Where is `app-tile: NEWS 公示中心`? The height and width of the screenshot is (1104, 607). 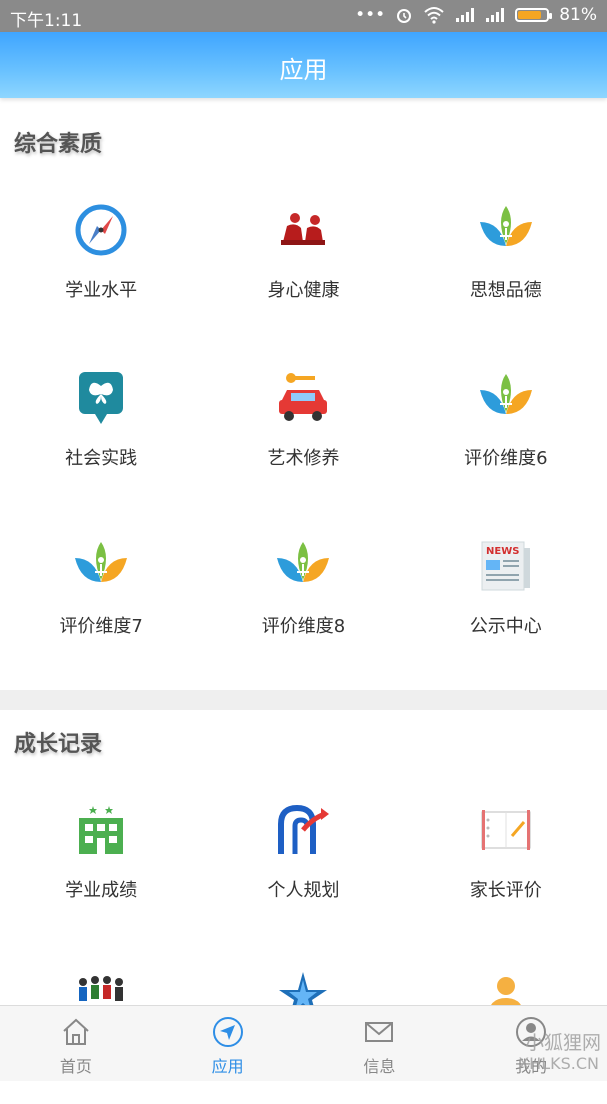
app-tile: NEWS 公示中心 is located at coordinates (506, 588).